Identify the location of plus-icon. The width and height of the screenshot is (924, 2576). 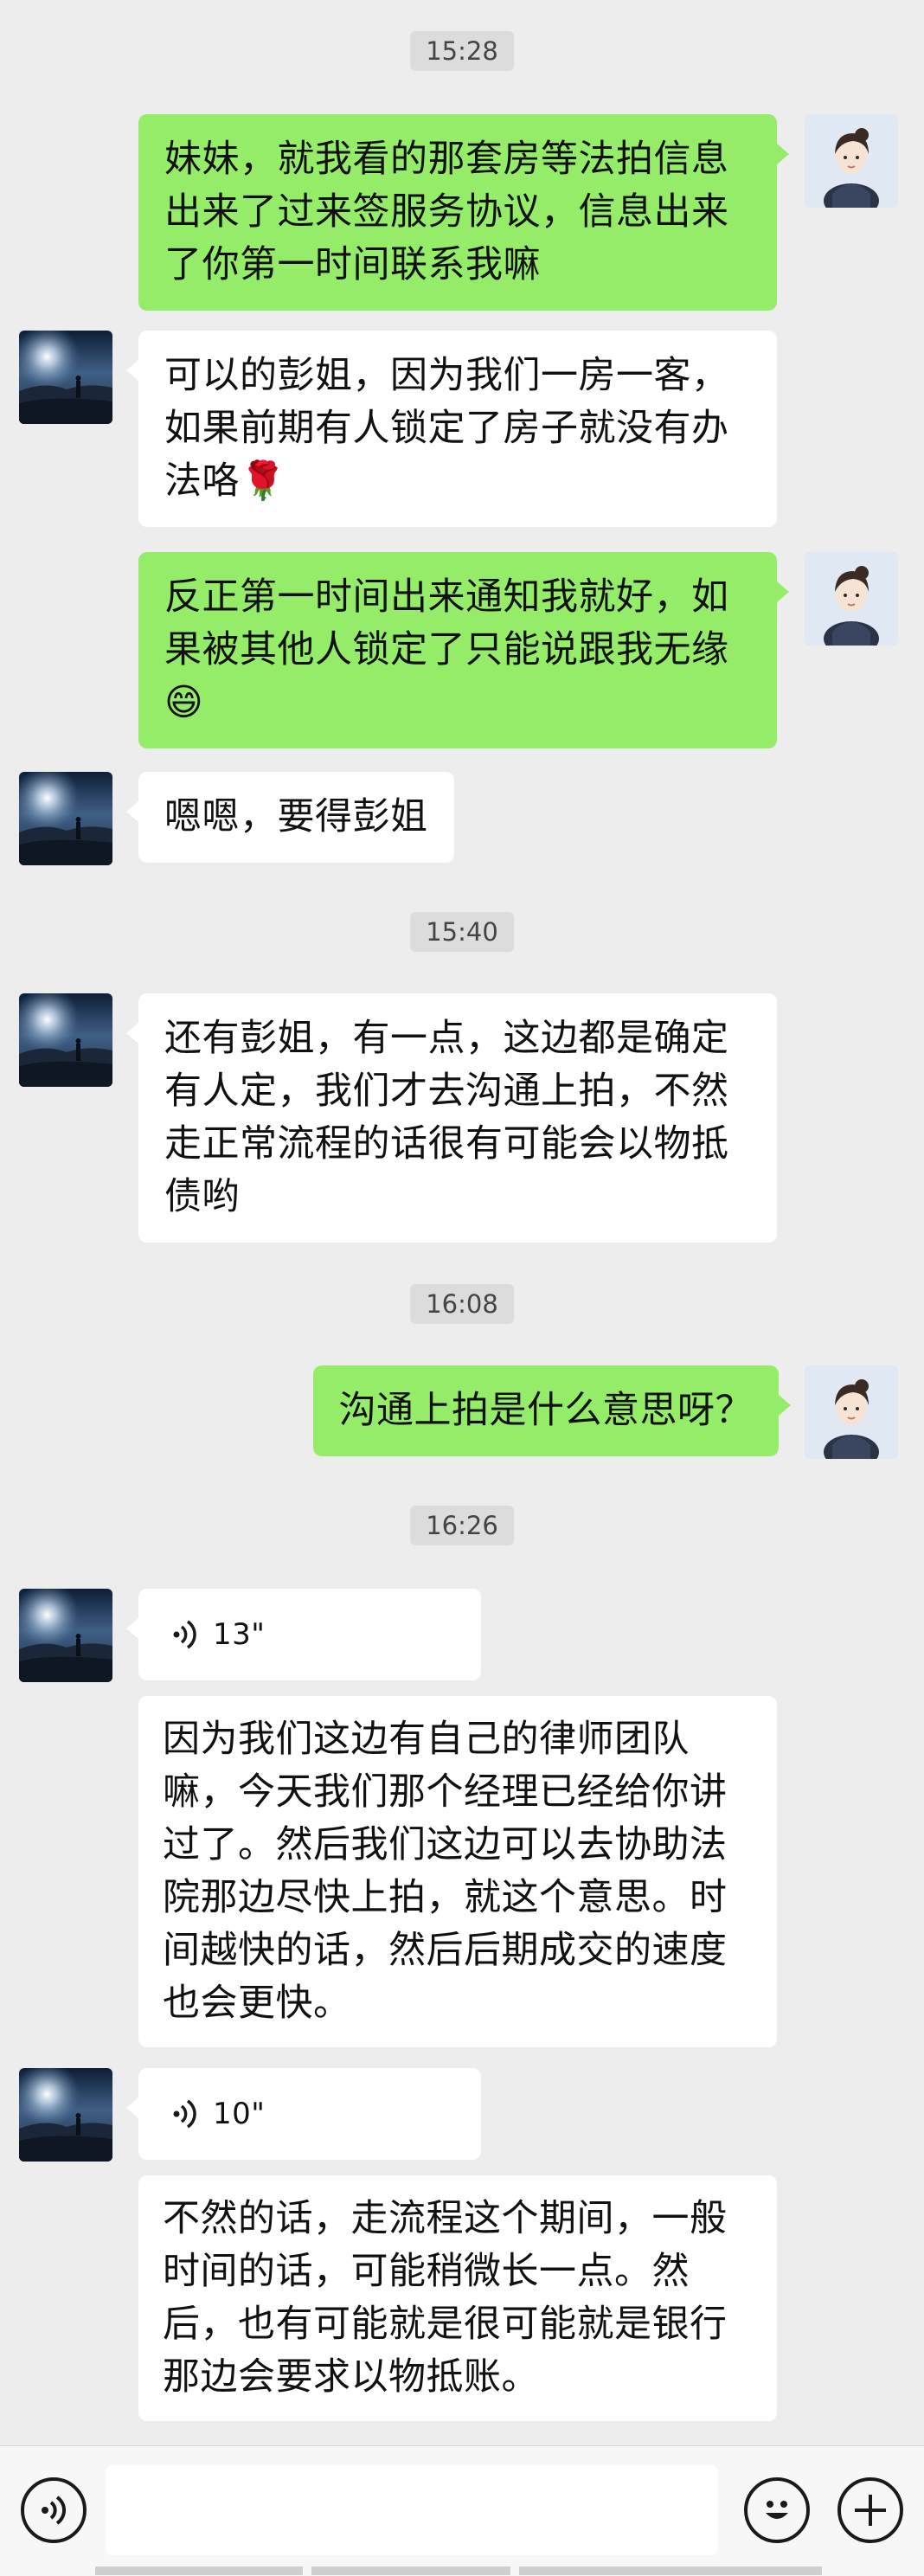
(870, 2510).